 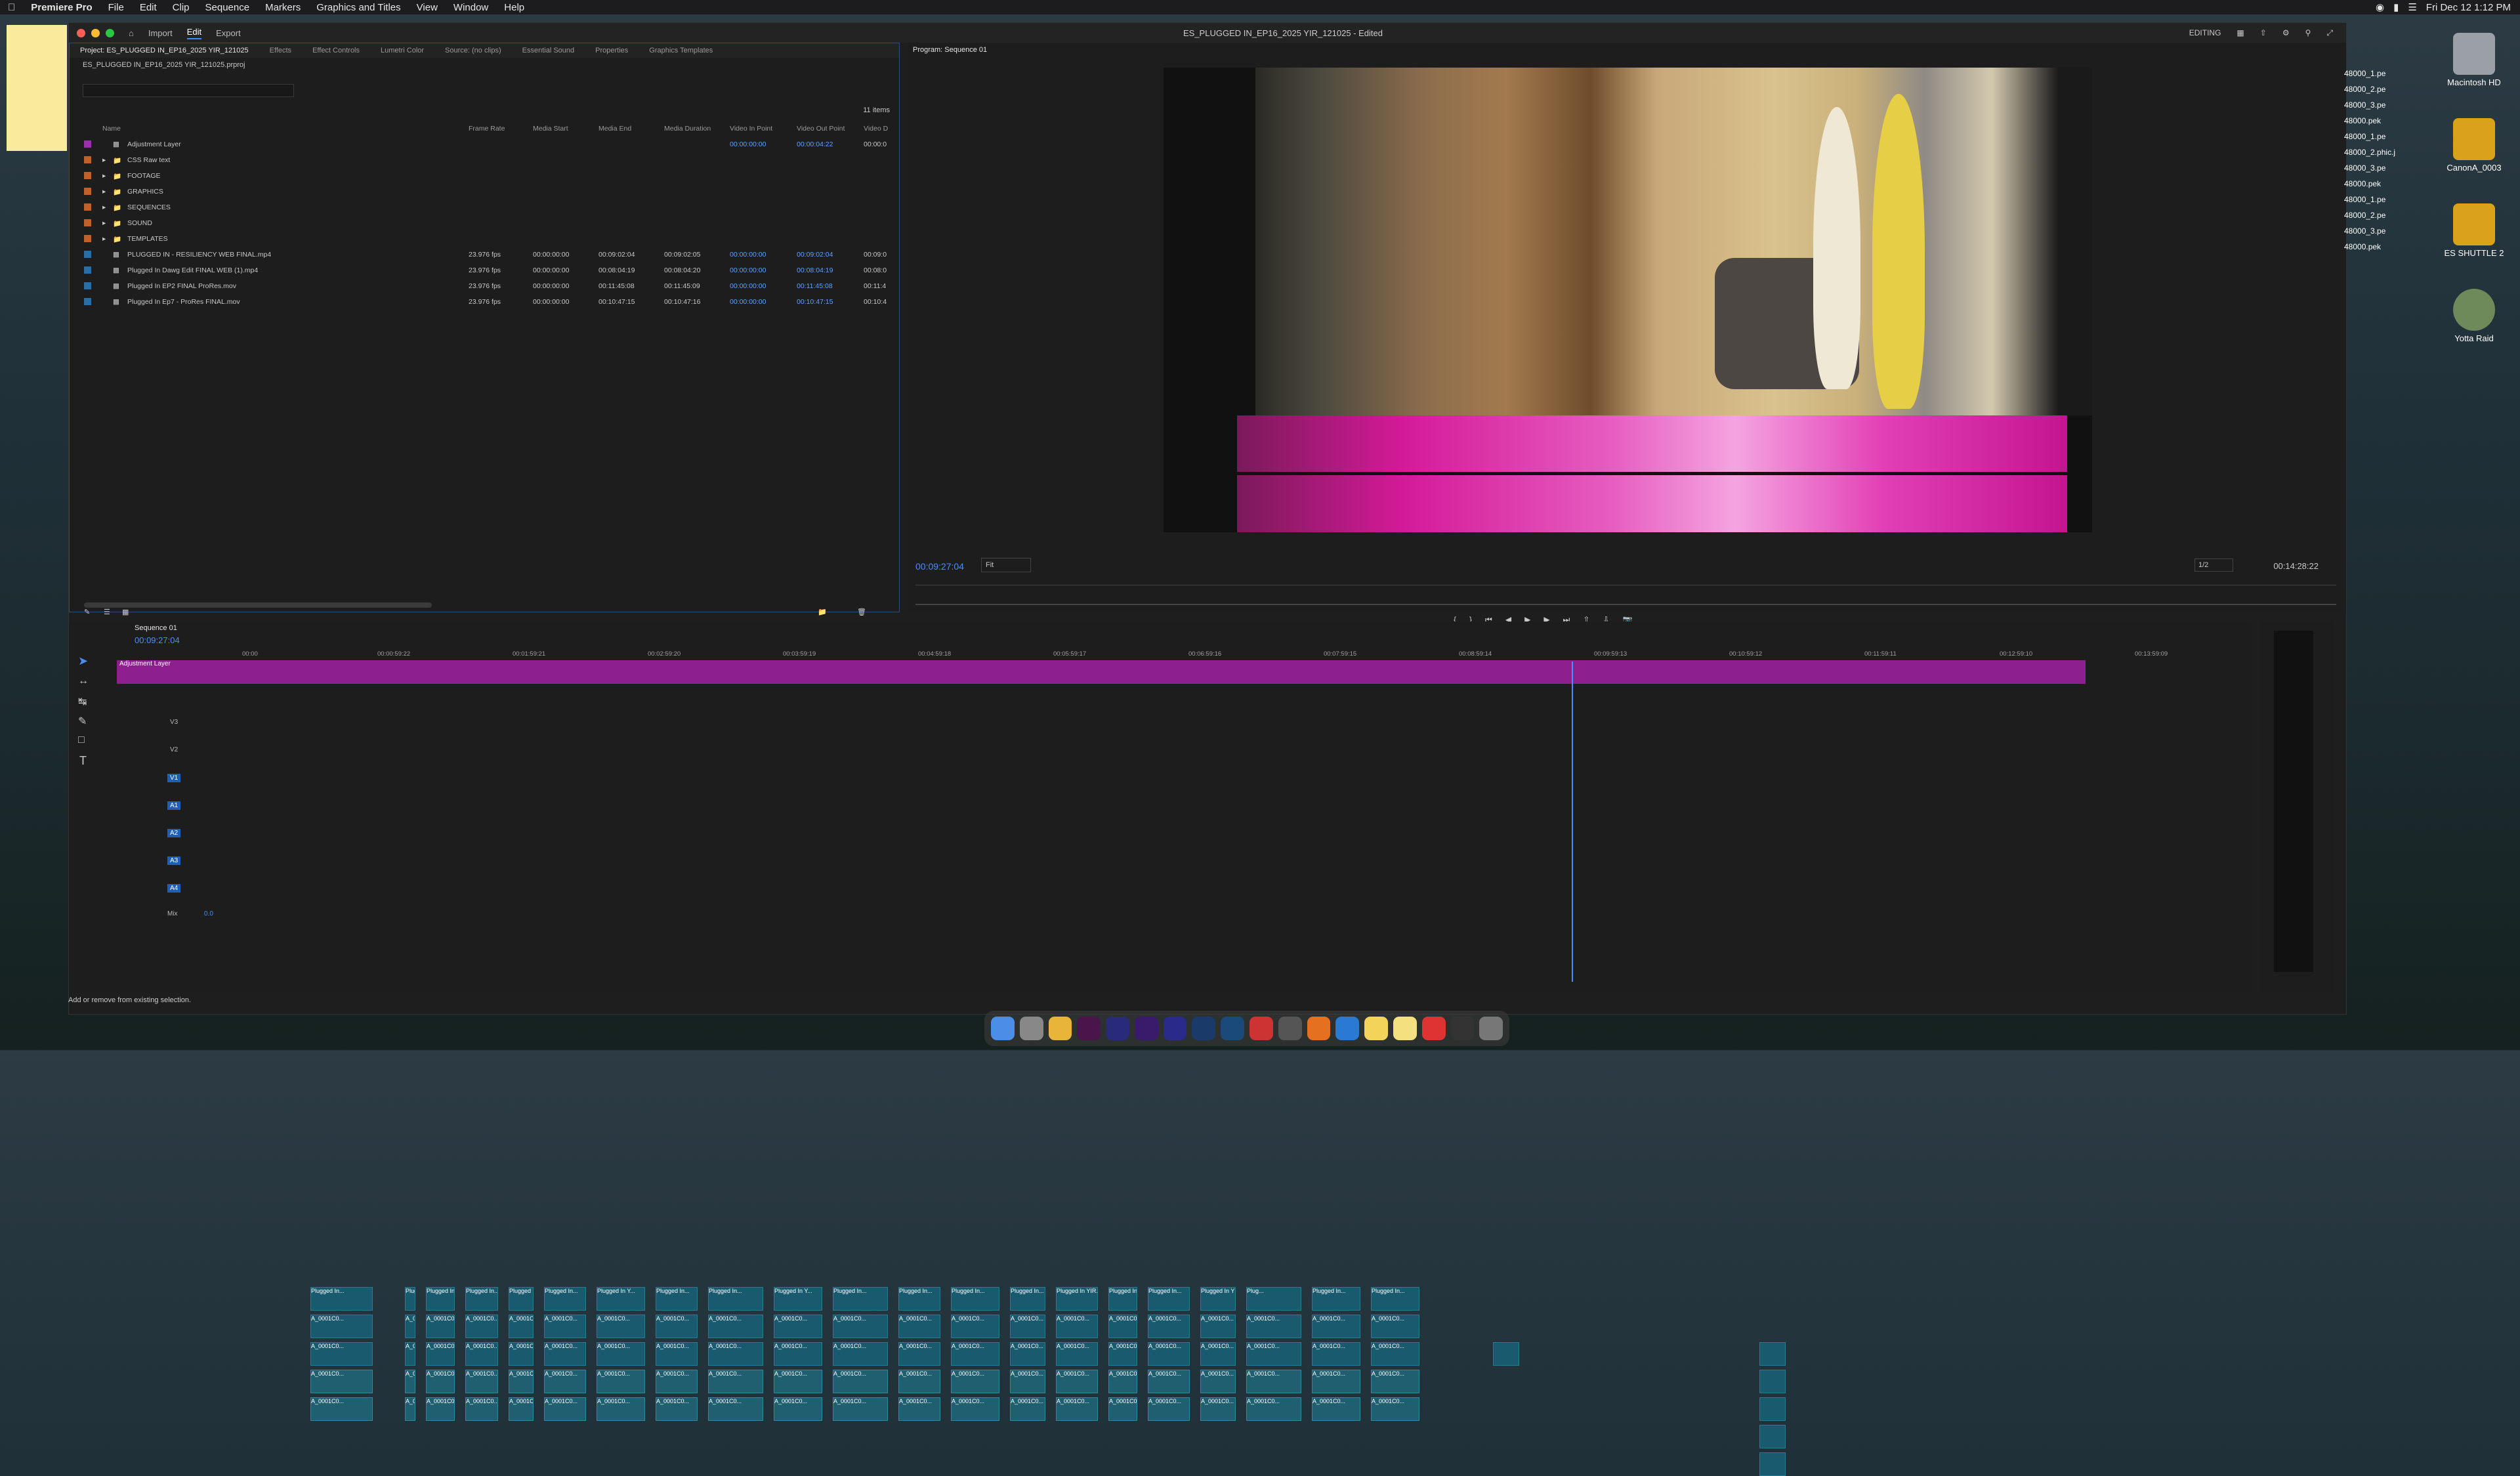 I want to click on finder-file-item: 48000_1.pe, so click(x=2370, y=199).